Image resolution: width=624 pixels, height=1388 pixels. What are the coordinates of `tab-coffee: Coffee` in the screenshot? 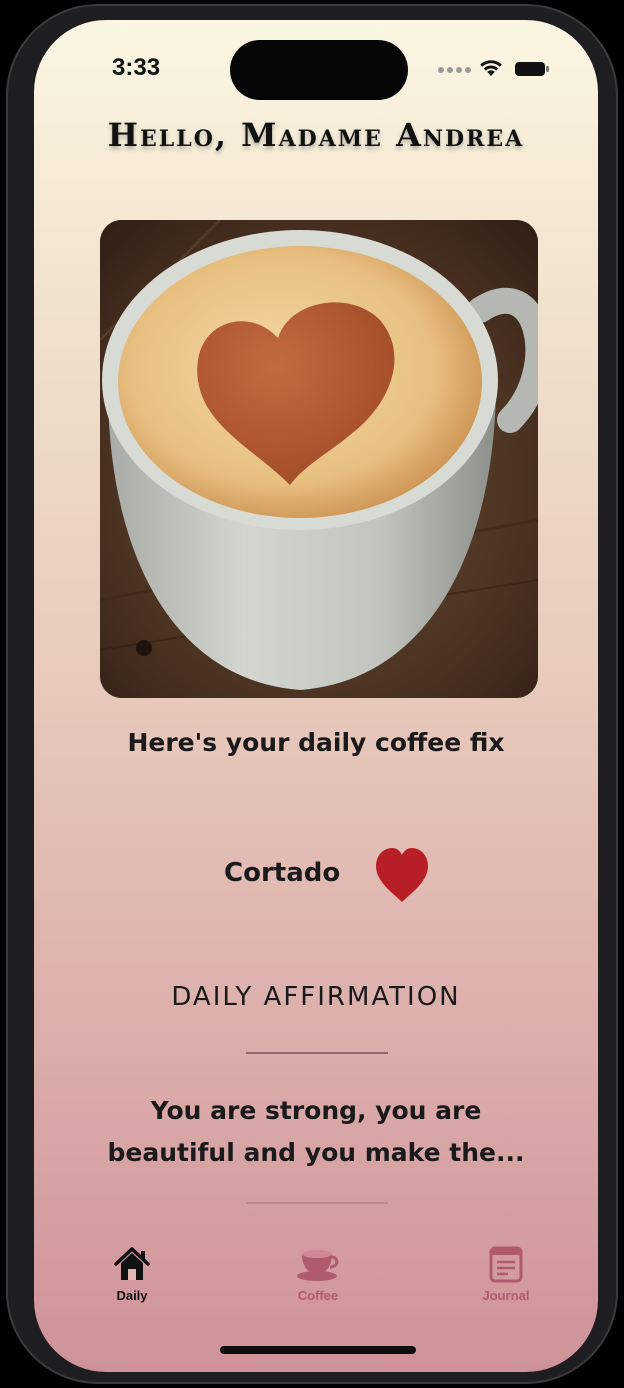 It's located at (318, 1280).